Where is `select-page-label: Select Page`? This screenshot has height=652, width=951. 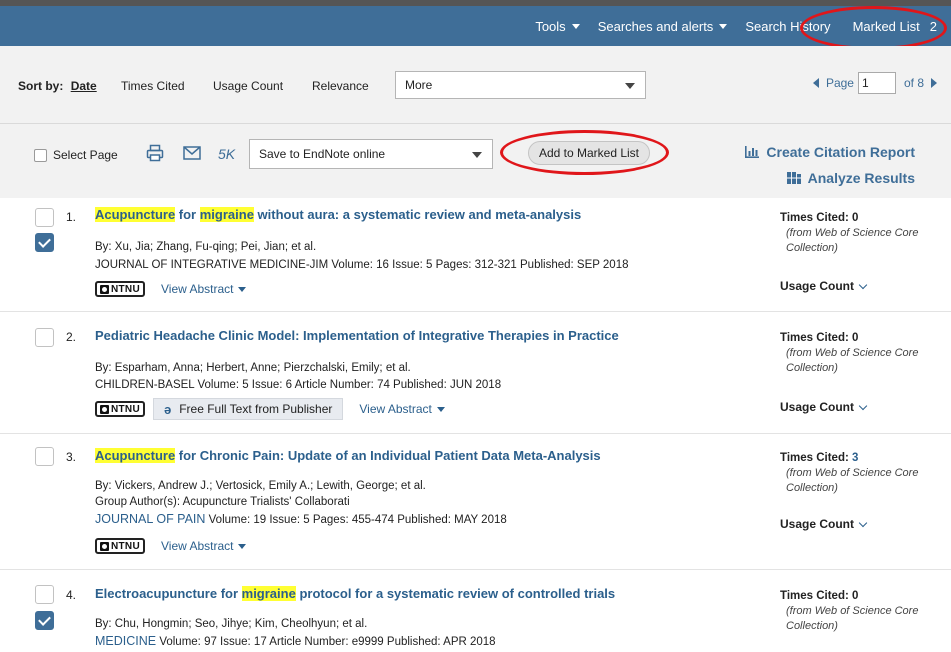 select-page-label: Select Page is located at coordinates (85, 155).